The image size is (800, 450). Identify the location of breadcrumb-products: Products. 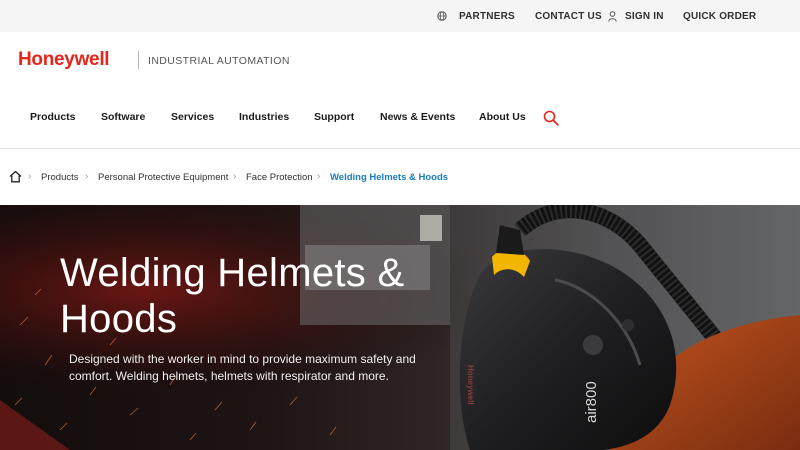
(60, 177).